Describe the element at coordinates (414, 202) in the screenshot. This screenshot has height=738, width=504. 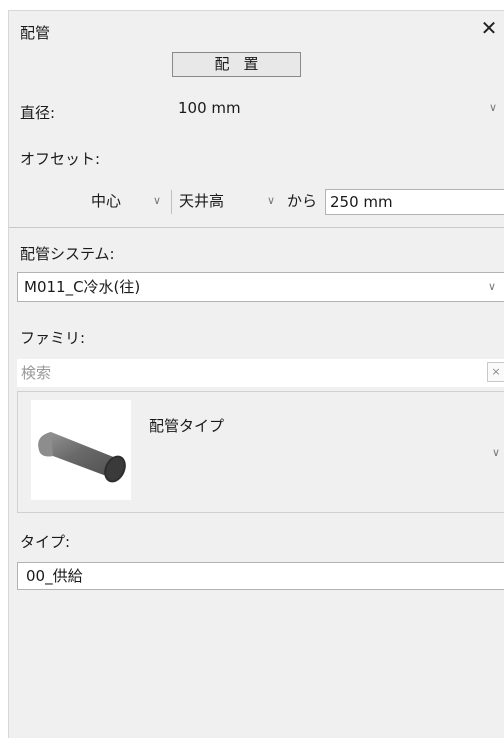
I see `offset-value-input: 250 mm` at that location.